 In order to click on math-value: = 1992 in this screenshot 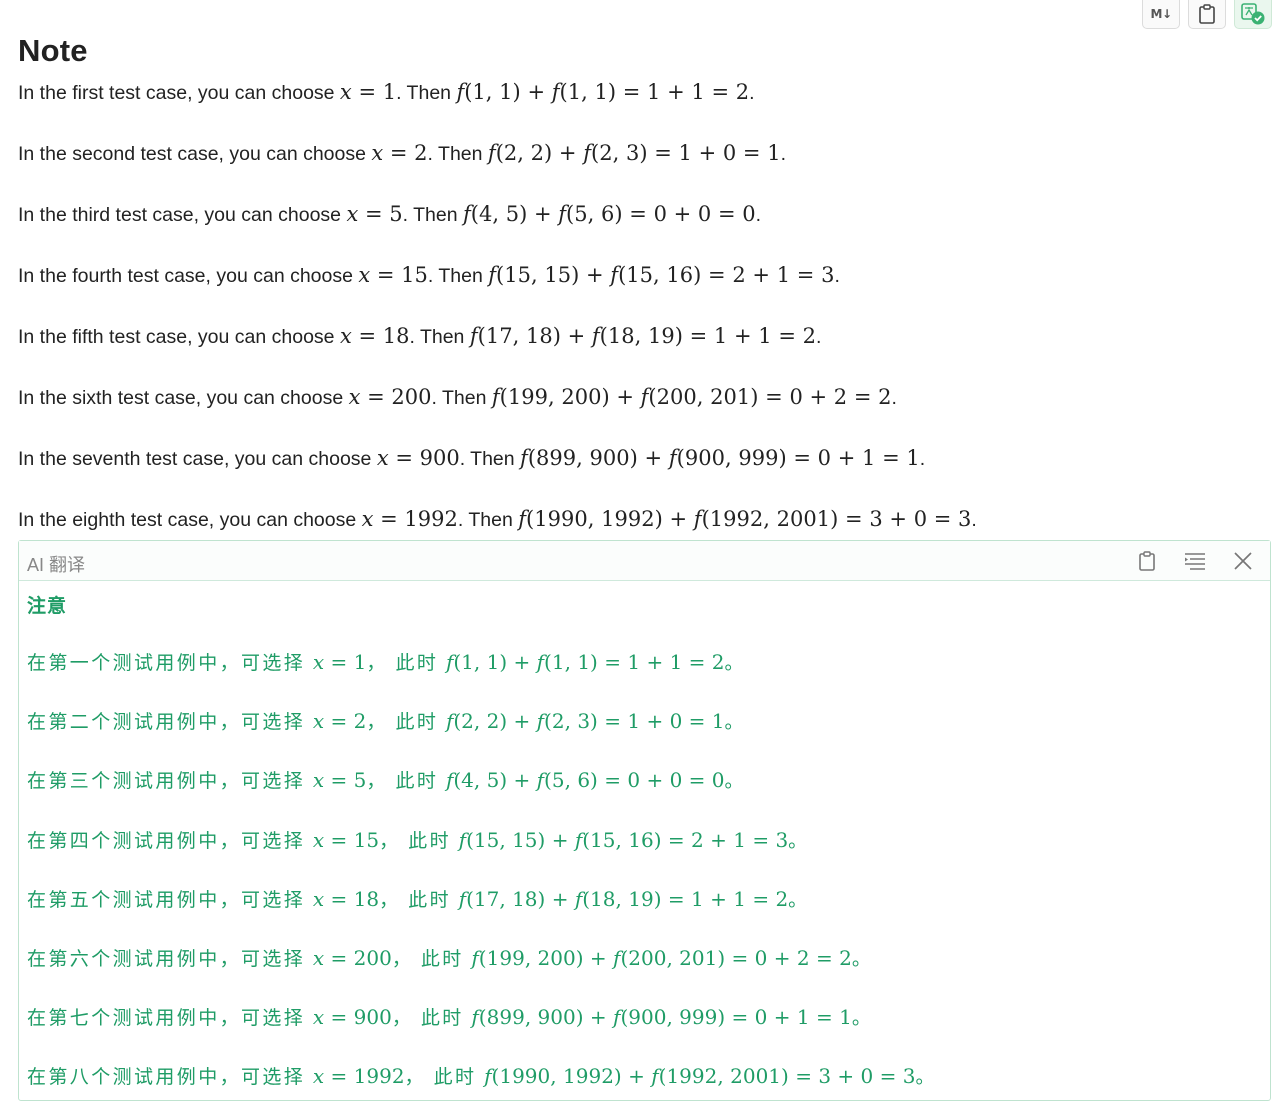, I will do `click(364, 1076)`.